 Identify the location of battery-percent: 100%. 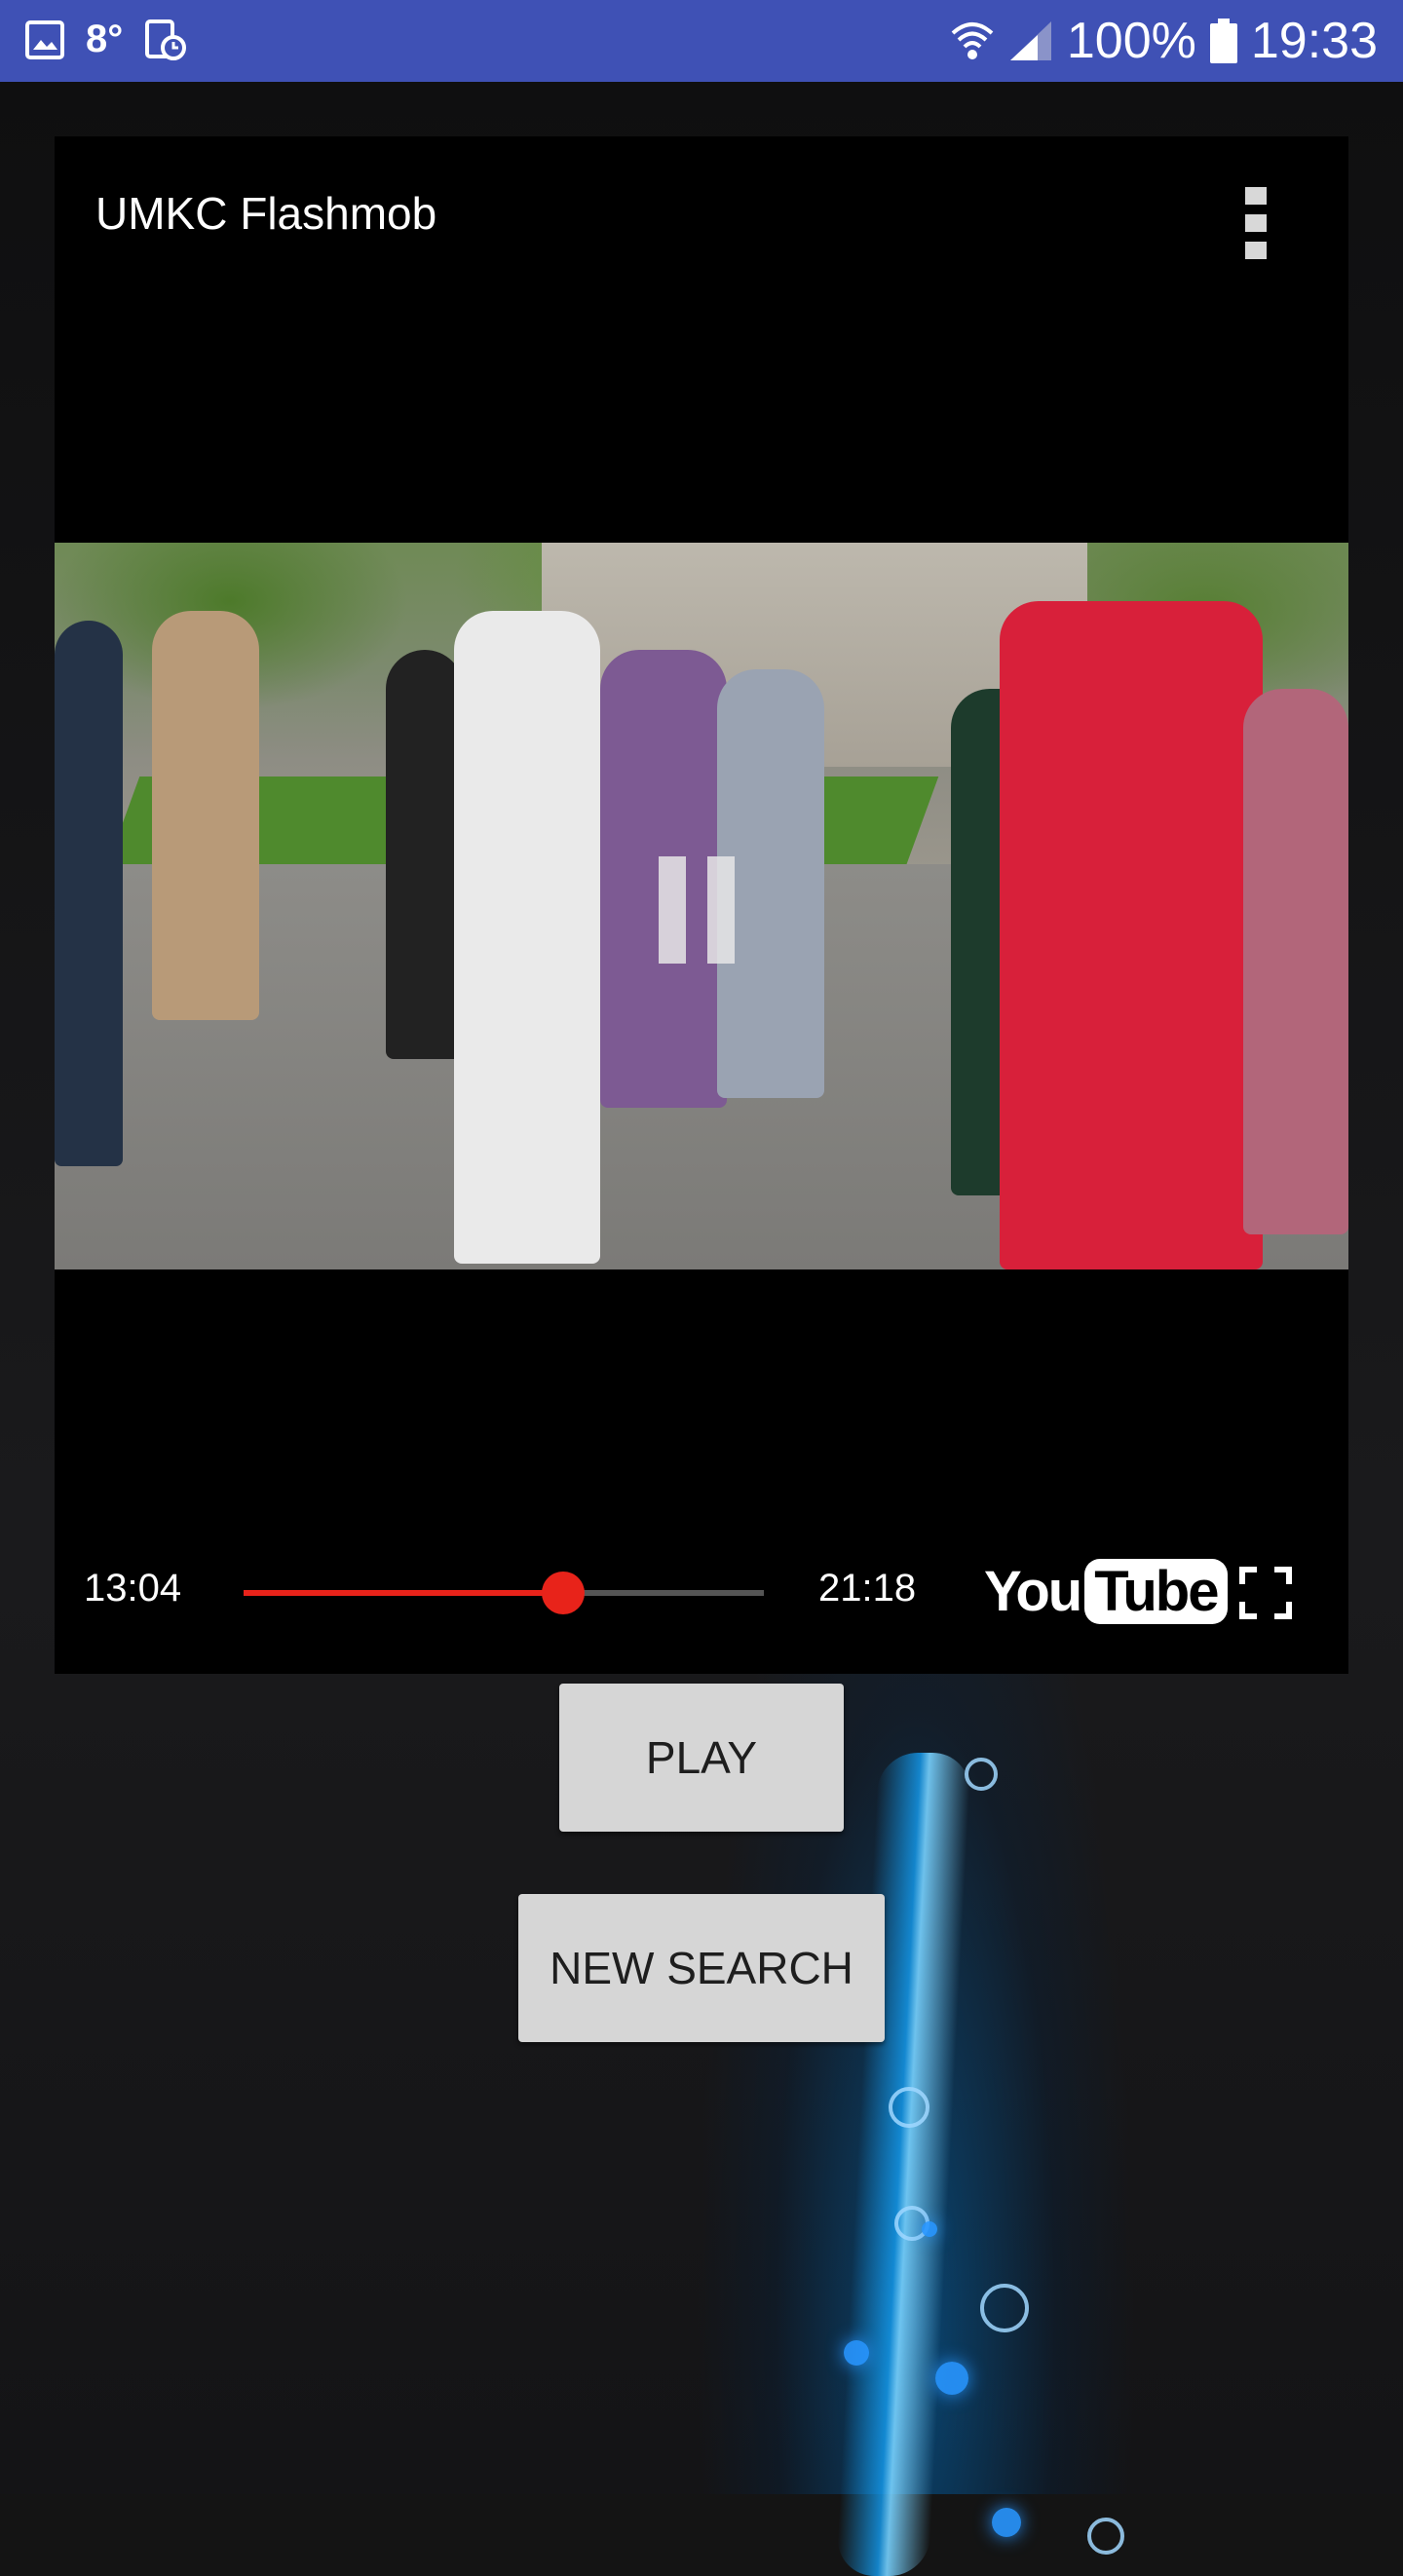
(1131, 41).